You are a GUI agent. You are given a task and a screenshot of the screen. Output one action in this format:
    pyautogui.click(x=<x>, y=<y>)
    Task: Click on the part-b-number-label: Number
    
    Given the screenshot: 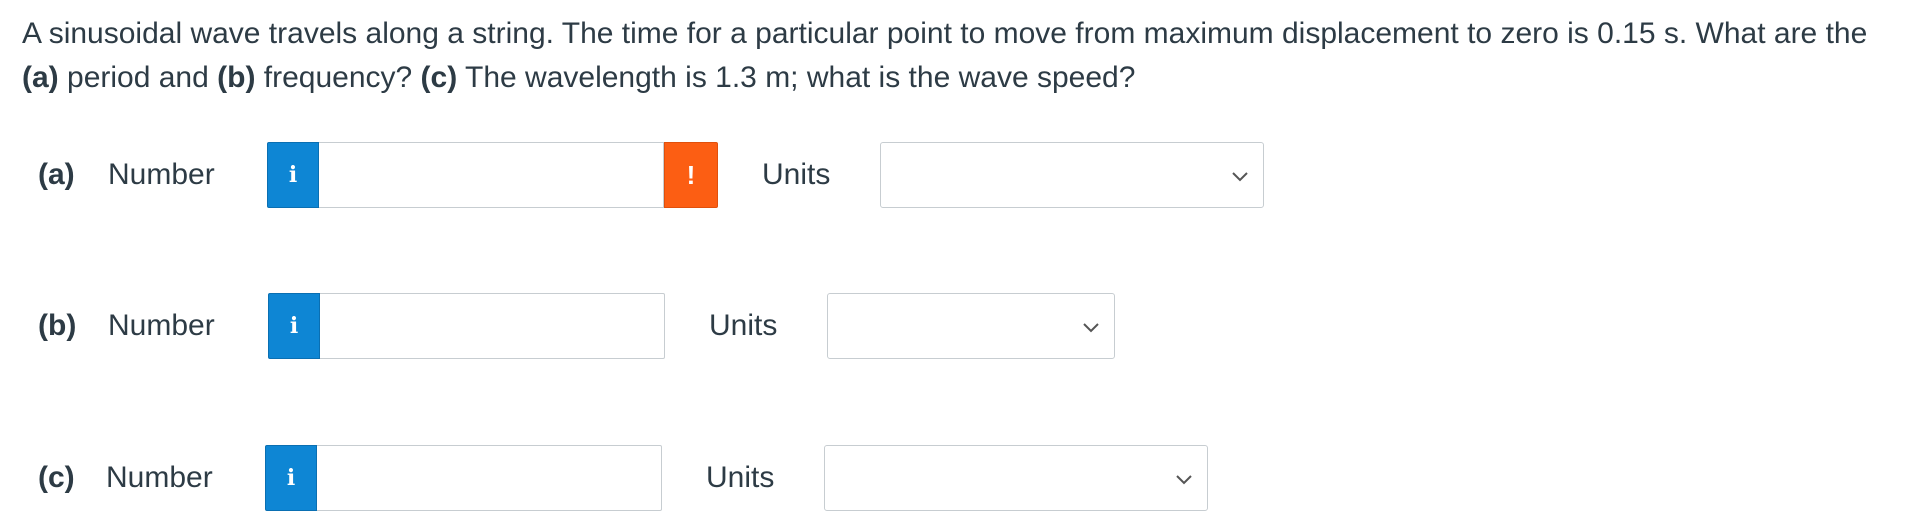 What is the action you would take?
    pyautogui.click(x=161, y=325)
    